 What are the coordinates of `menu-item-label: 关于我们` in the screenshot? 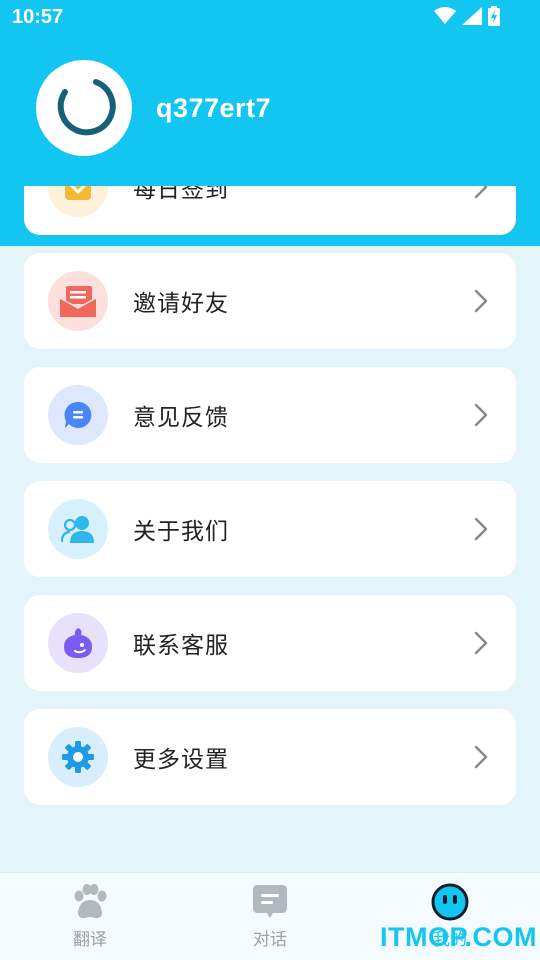 It's located at (181, 532).